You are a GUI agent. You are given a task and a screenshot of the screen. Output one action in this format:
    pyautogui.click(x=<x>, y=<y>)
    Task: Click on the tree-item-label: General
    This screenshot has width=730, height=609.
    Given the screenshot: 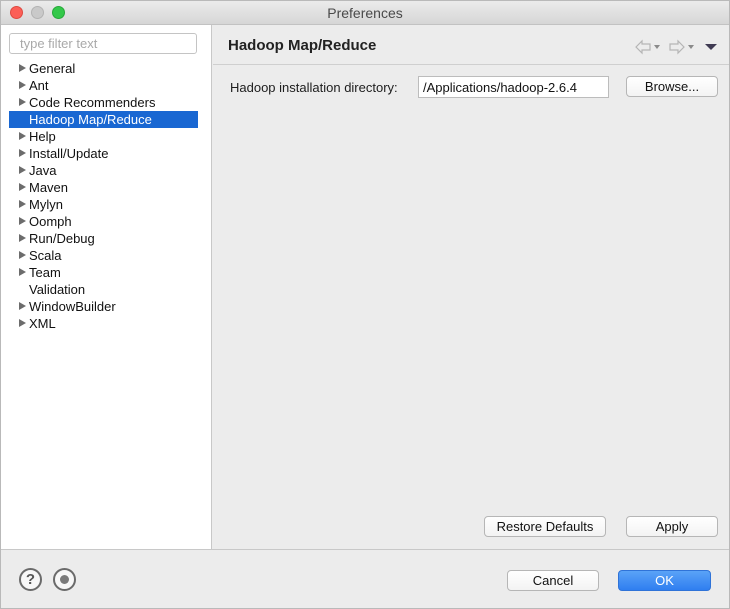 What is the action you would take?
    pyautogui.click(x=52, y=68)
    